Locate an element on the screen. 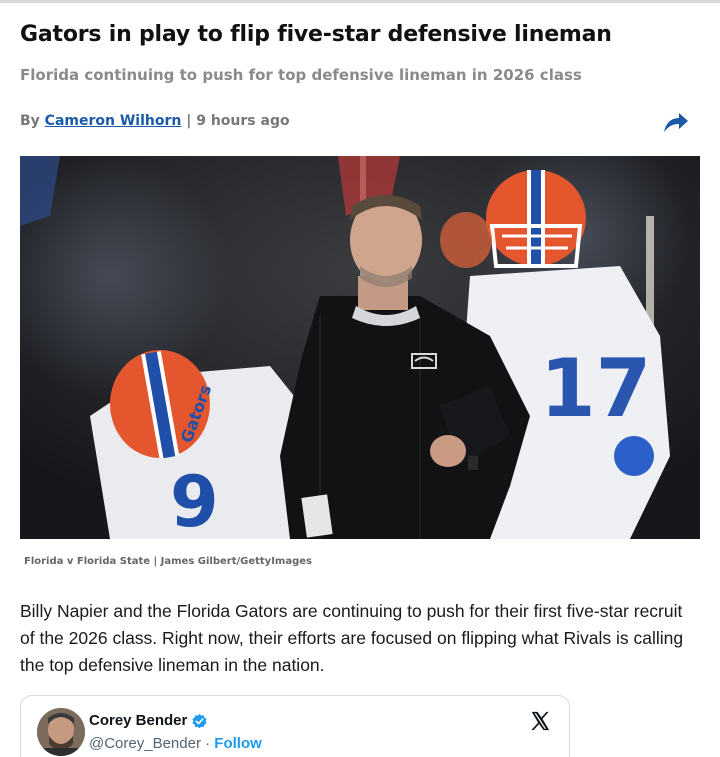 This screenshot has width=720, height=757. share-arrow-icon is located at coordinates (676, 122).